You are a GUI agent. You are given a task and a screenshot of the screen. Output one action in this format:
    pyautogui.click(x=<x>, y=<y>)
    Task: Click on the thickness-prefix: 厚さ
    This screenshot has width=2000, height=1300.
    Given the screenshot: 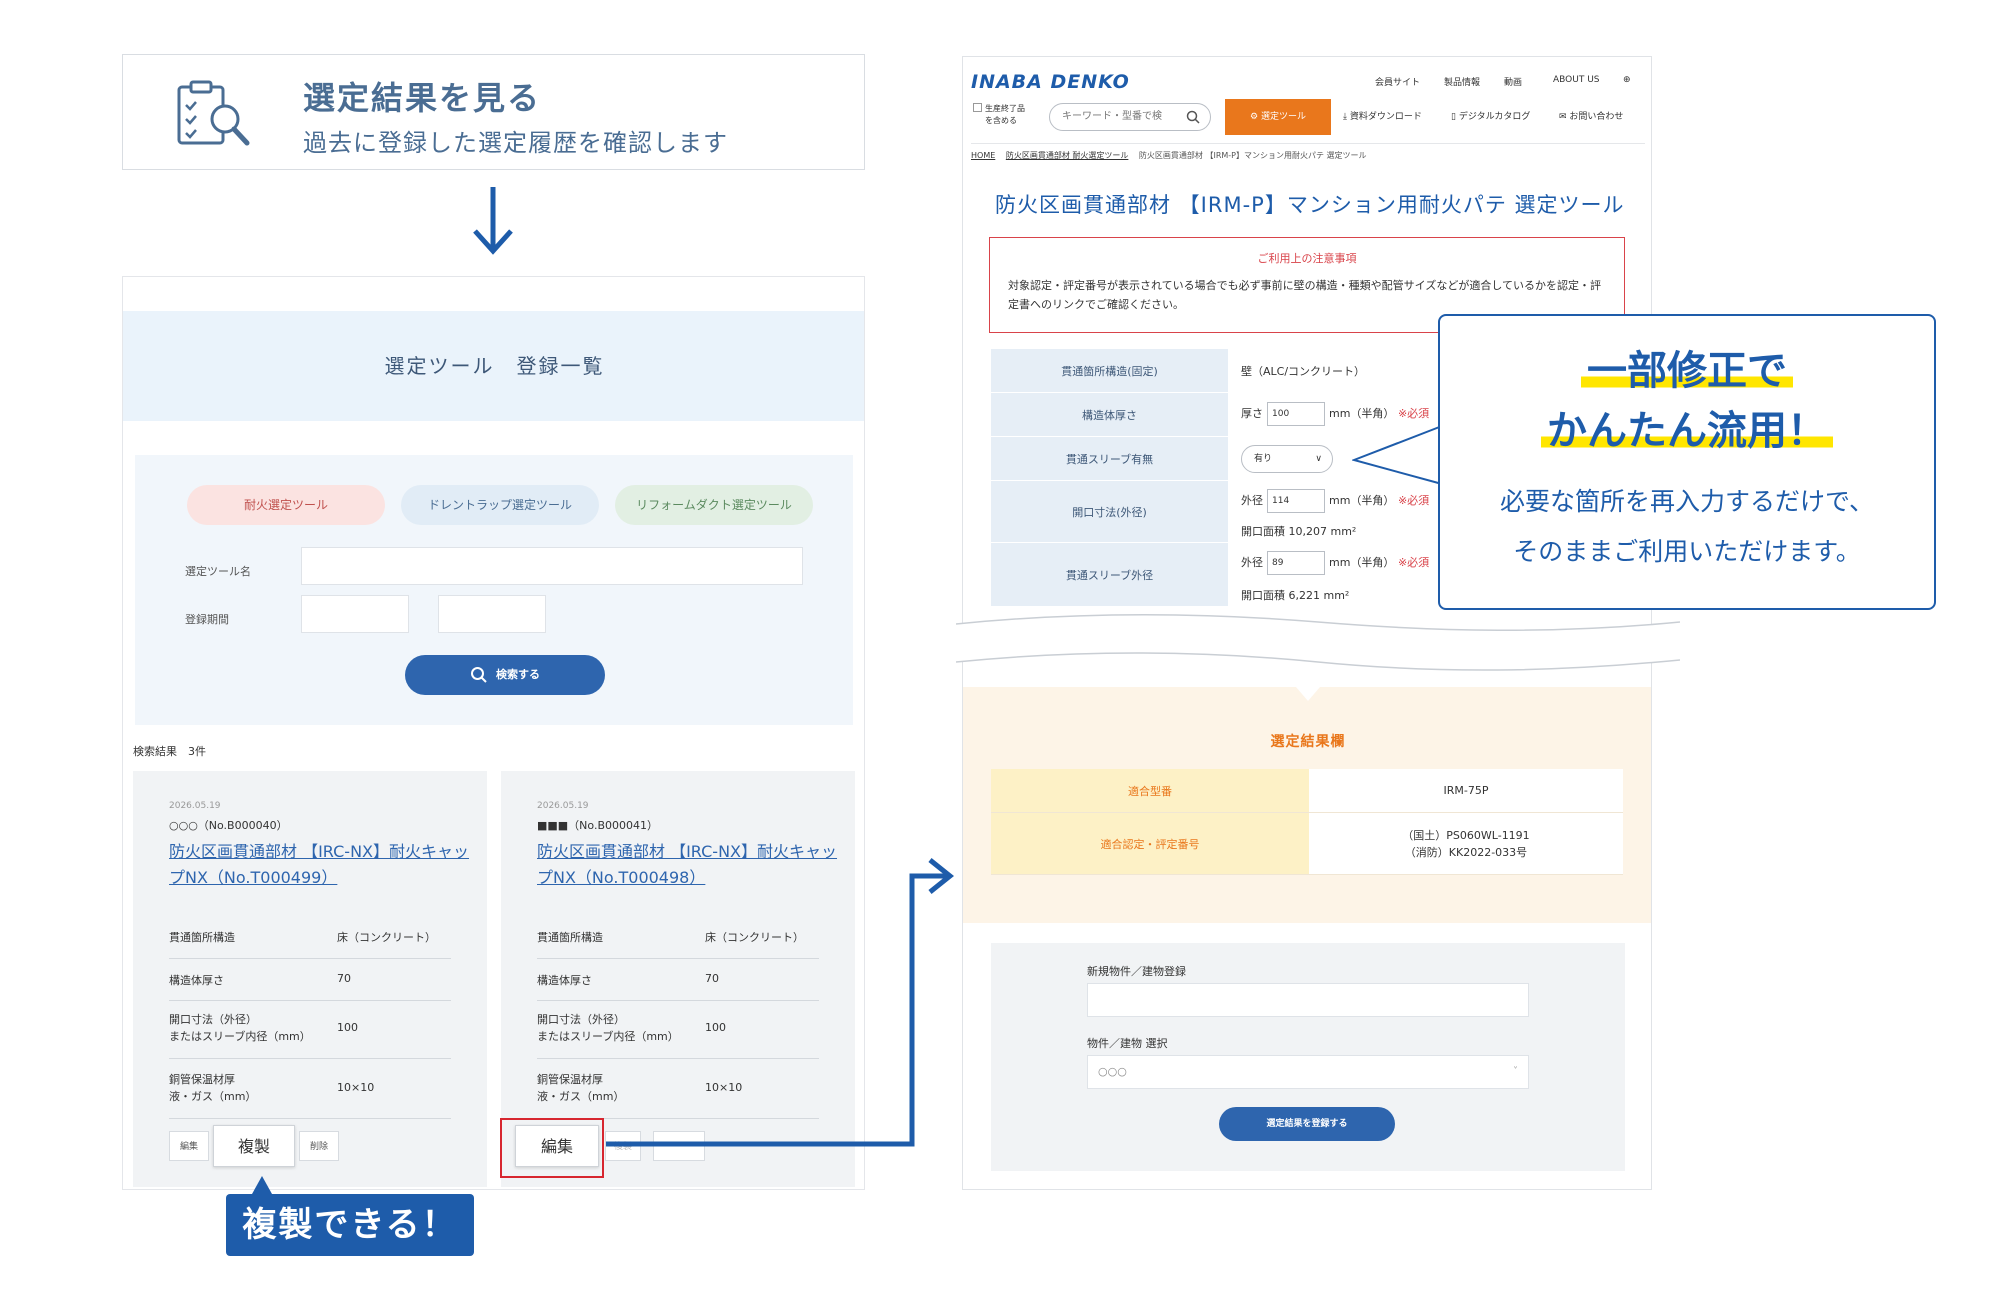 What is the action you would take?
    pyautogui.click(x=1252, y=413)
    